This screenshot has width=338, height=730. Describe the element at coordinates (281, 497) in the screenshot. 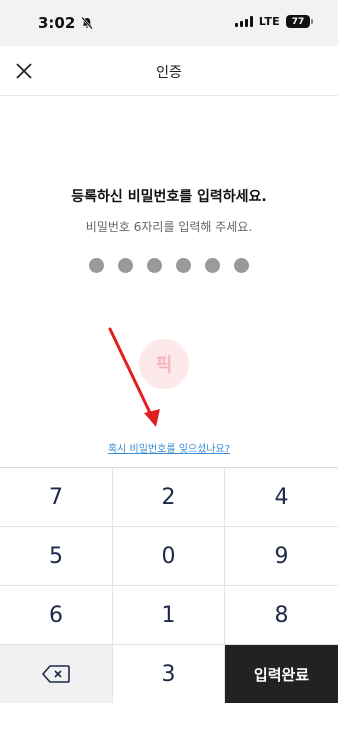

I see `key-digit: 4` at that location.